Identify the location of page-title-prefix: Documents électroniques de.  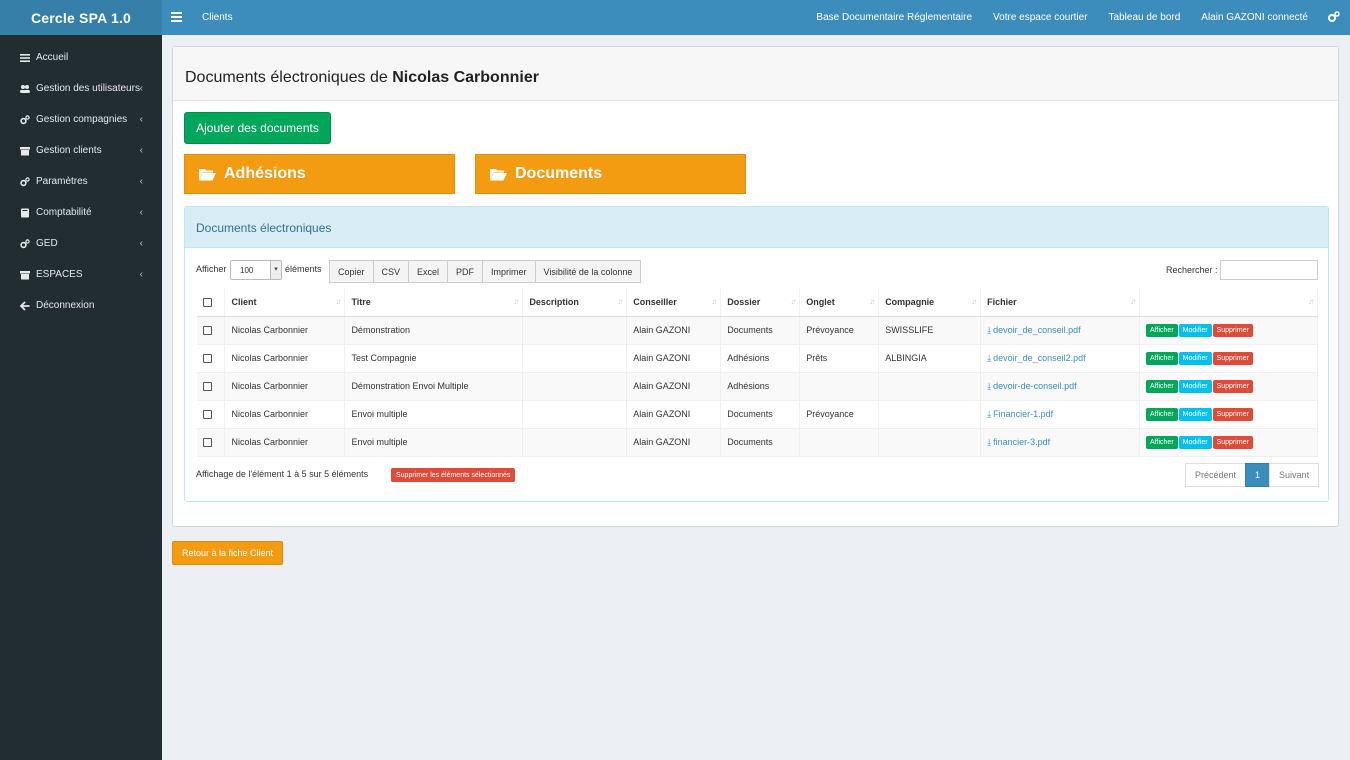
(289, 77).